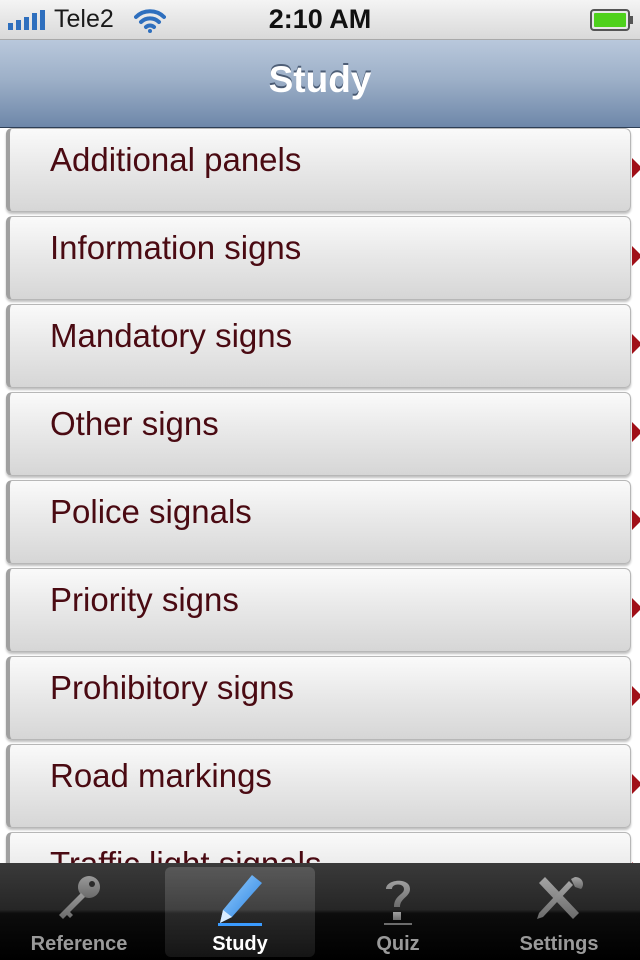  What do you see at coordinates (176, 247) in the screenshot?
I see `list-item-label: Information signs` at bounding box center [176, 247].